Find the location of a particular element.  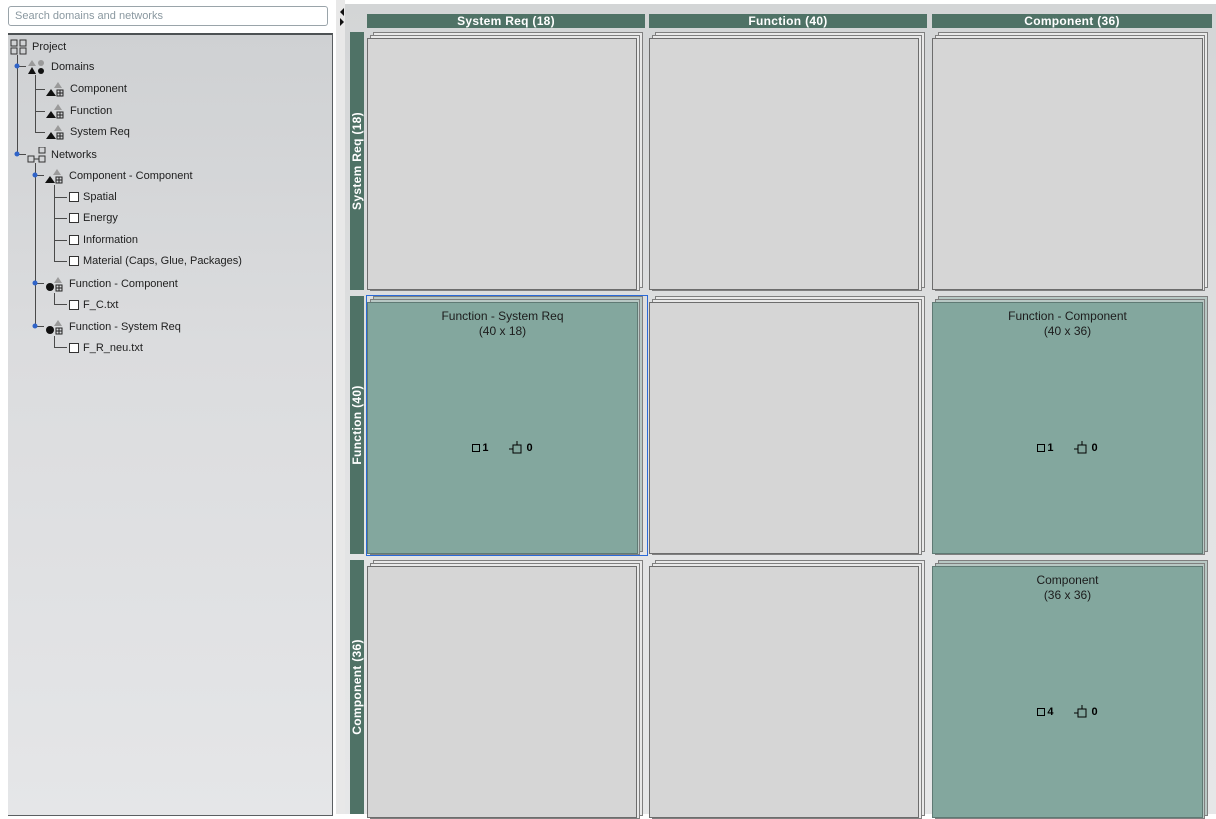

tree-item-function: Function is located at coordinates (79, 111).